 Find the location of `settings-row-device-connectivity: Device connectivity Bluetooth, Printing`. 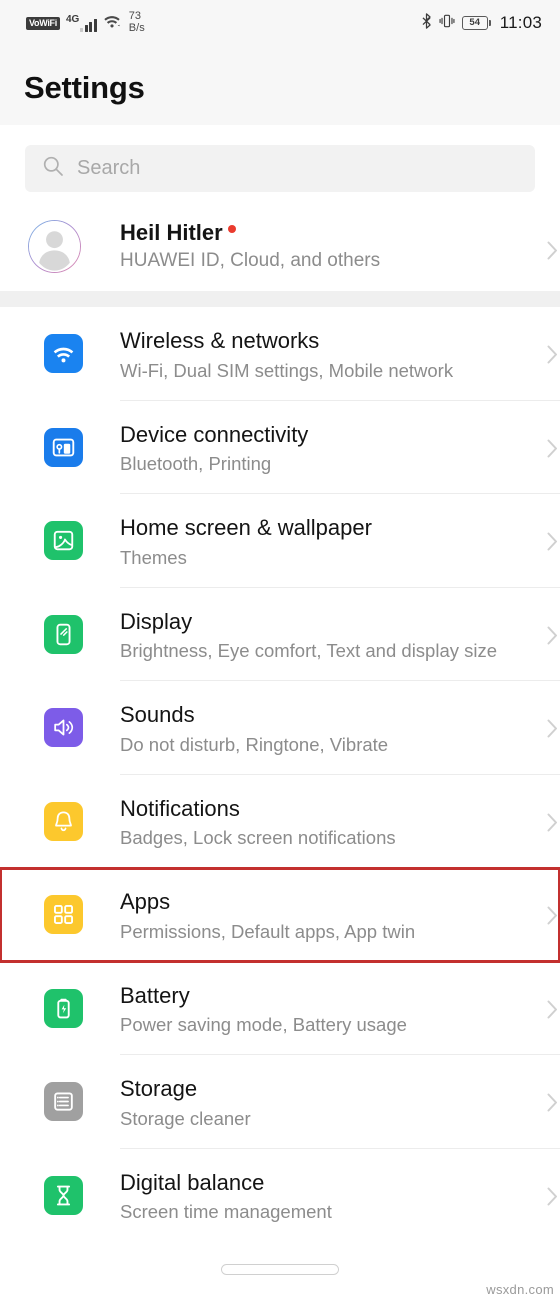

settings-row-device-connectivity: Device connectivity Bluetooth, Printing is located at coordinates (280, 447).